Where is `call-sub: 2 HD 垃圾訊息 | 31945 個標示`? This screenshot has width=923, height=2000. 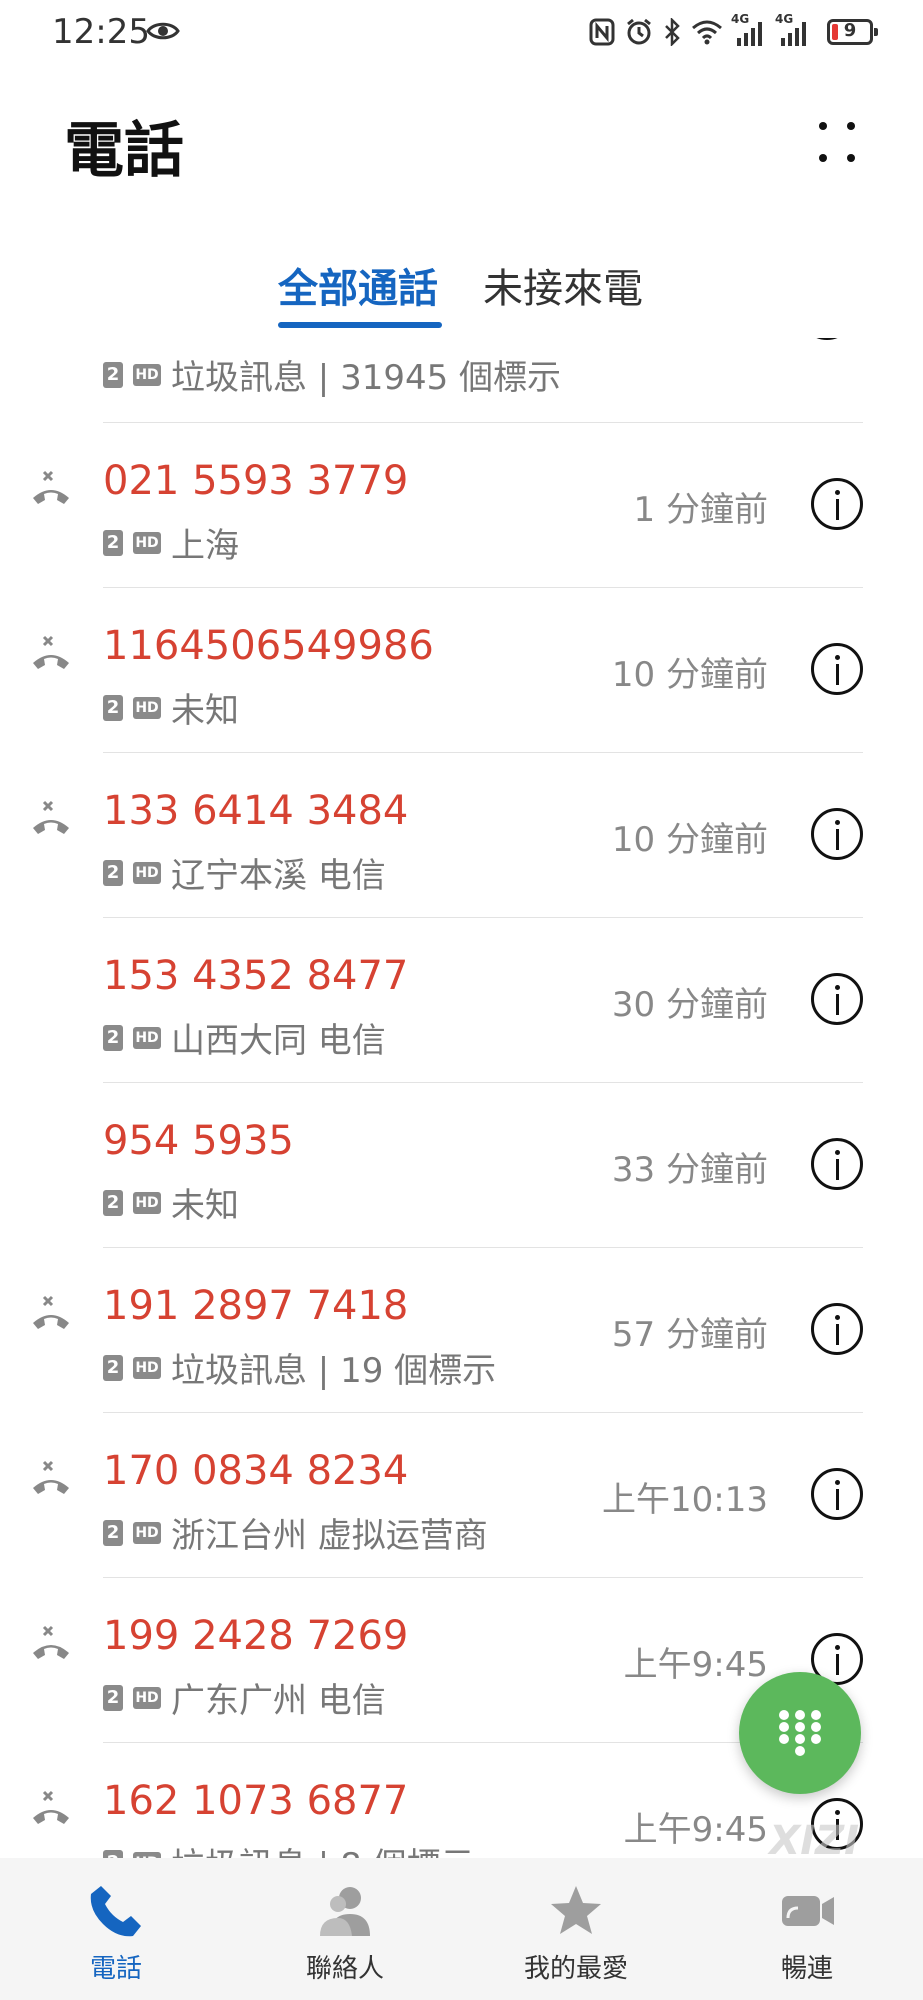 call-sub: 2 HD 垃圾訊息 | 31945 個標示 is located at coordinates (332, 374).